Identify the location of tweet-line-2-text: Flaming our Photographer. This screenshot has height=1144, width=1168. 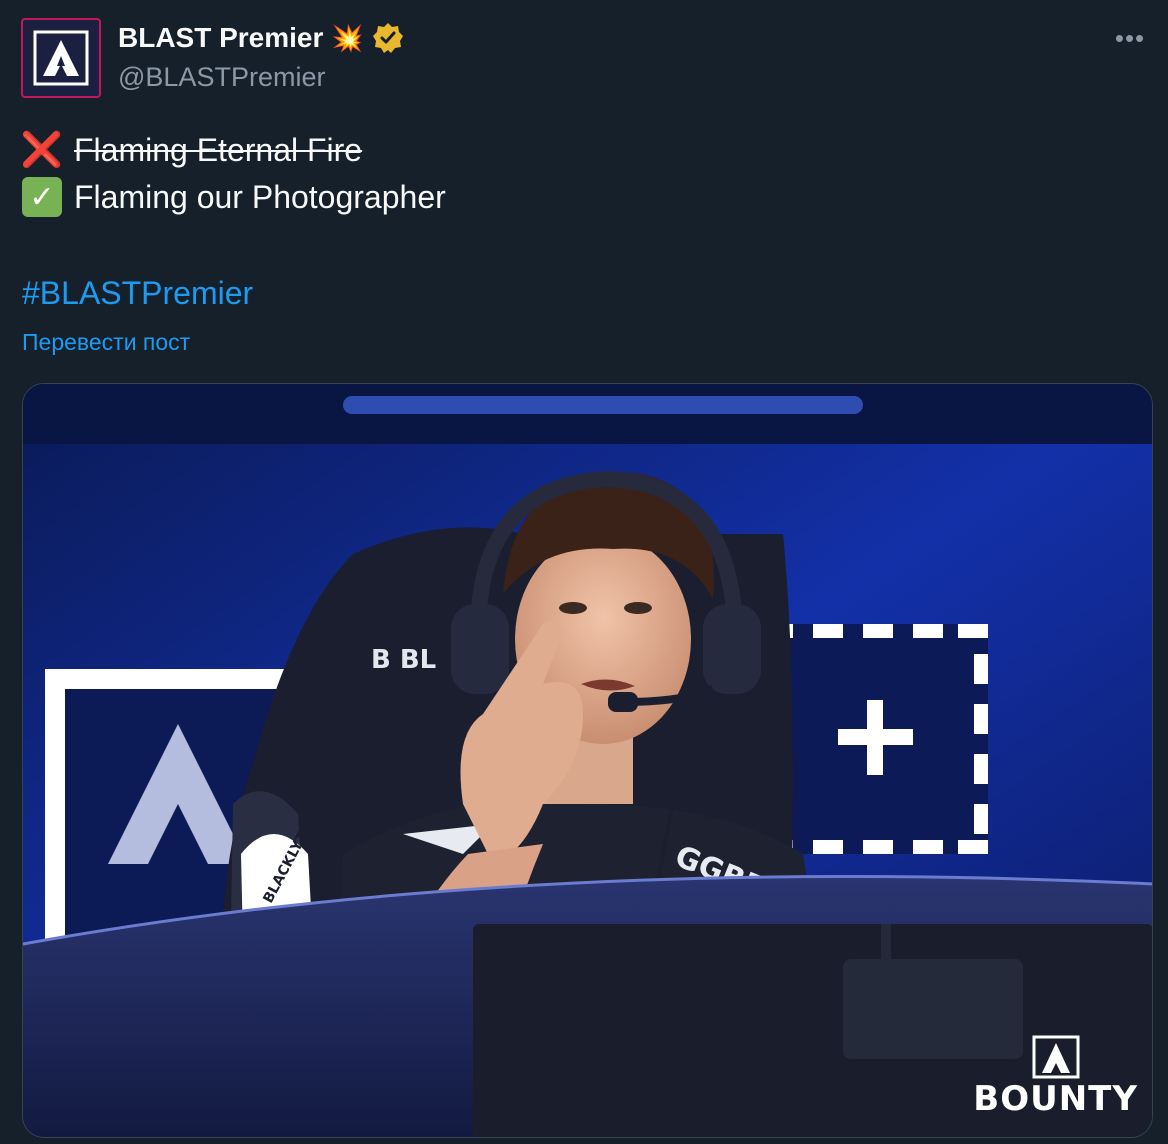
(260, 196).